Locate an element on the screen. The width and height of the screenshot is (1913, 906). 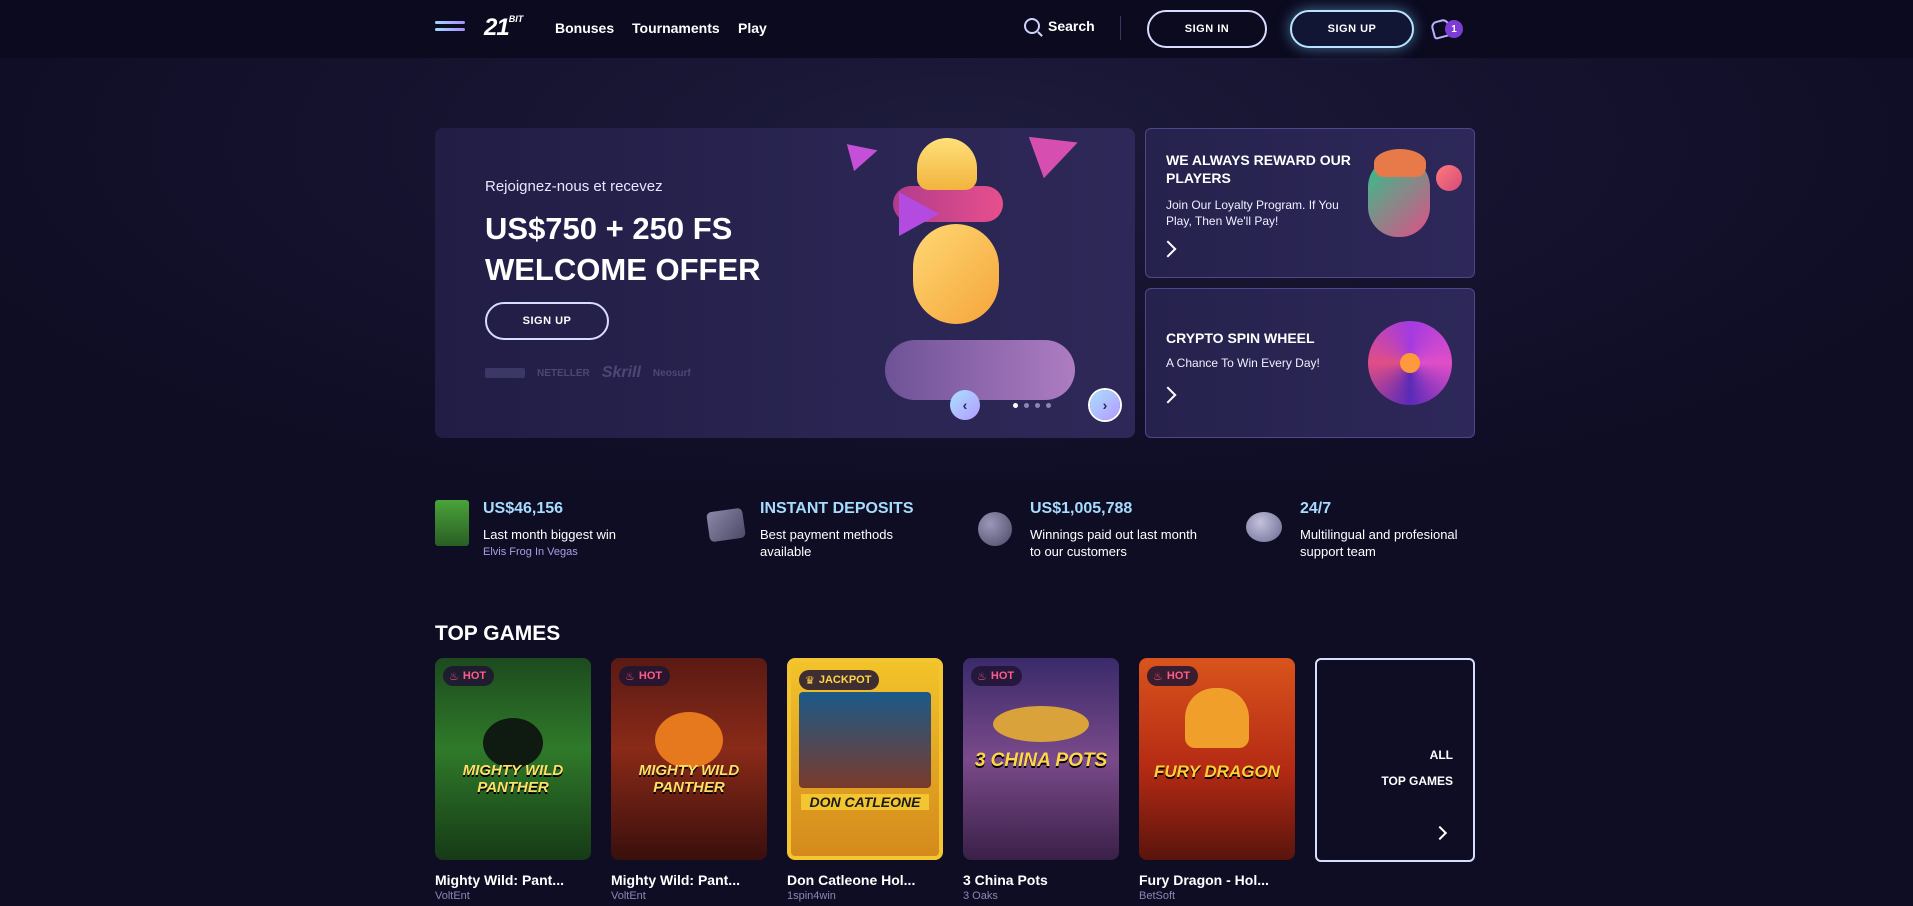
game-provider: 3 Oaks is located at coordinates (980, 896).